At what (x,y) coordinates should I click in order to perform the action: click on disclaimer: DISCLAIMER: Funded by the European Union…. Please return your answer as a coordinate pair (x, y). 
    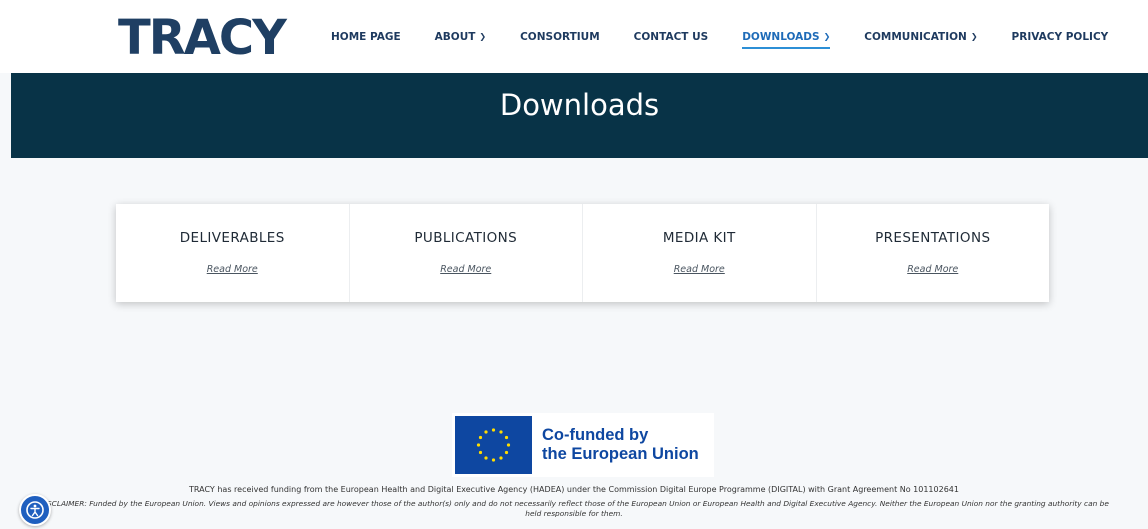
    Looking at the image, I should click on (574, 503).